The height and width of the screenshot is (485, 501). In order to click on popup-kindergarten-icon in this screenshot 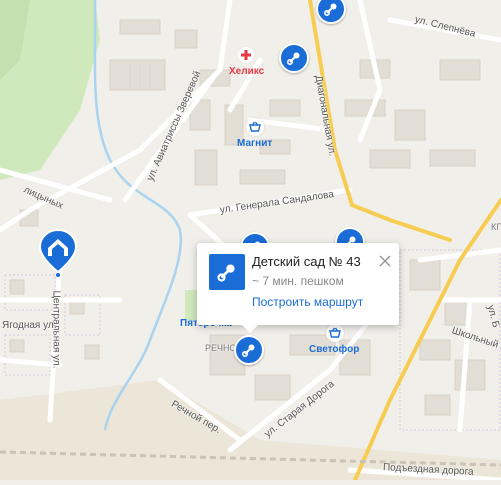, I will do `click(227, 272)`.